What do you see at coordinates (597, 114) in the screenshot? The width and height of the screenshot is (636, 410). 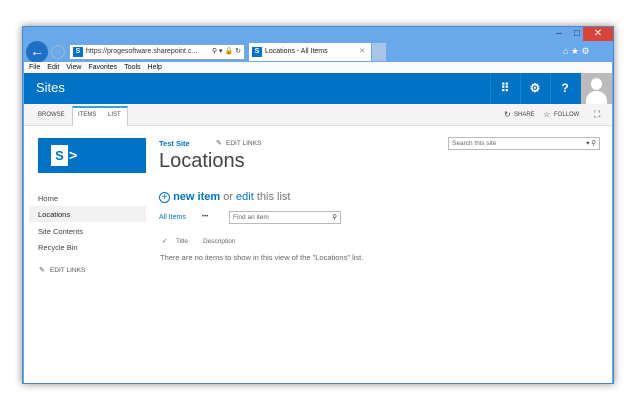 I see `focus-content-icon: ⛶` at bounding box center [597, 114].